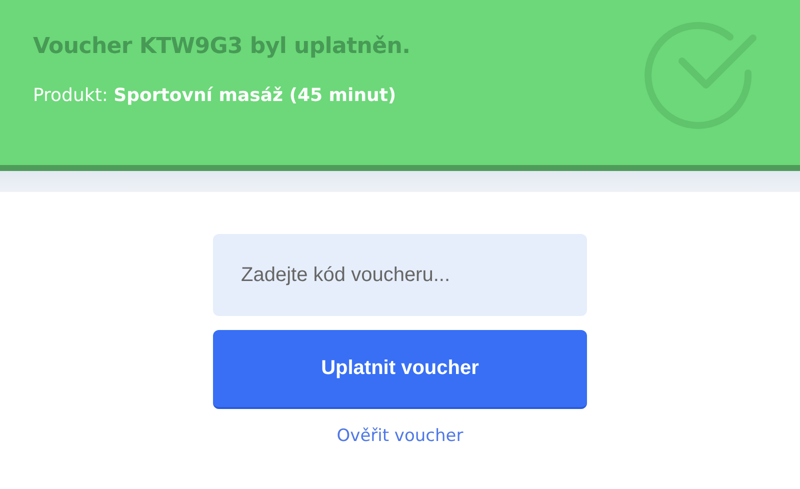  I want to click on redeem-button: Uplatnit voucher, so click(400, 369).